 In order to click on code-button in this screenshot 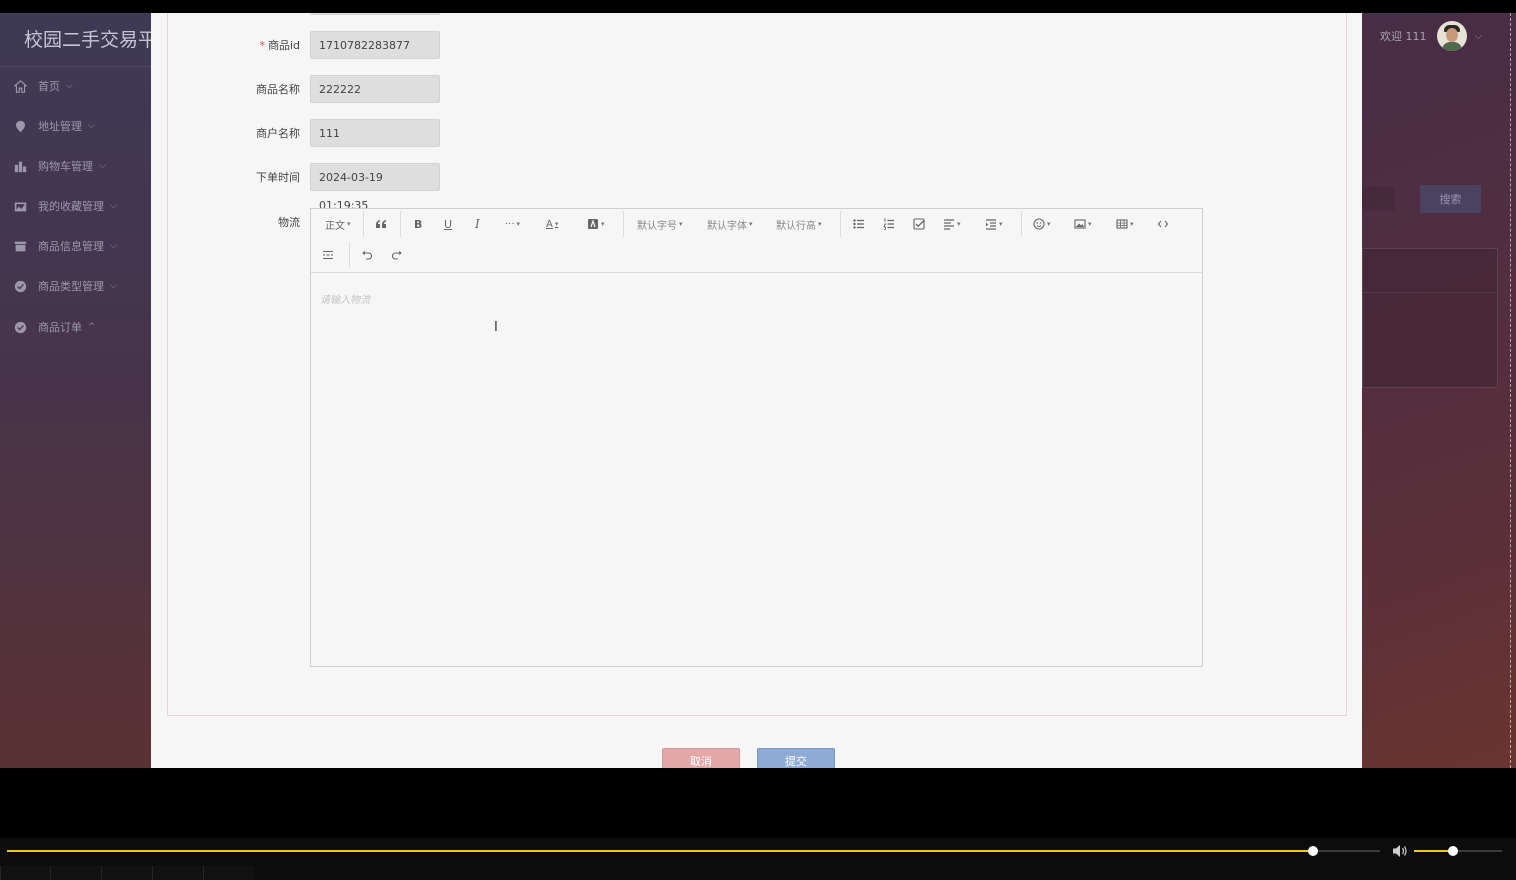, I will do `click(1163, 224)`.